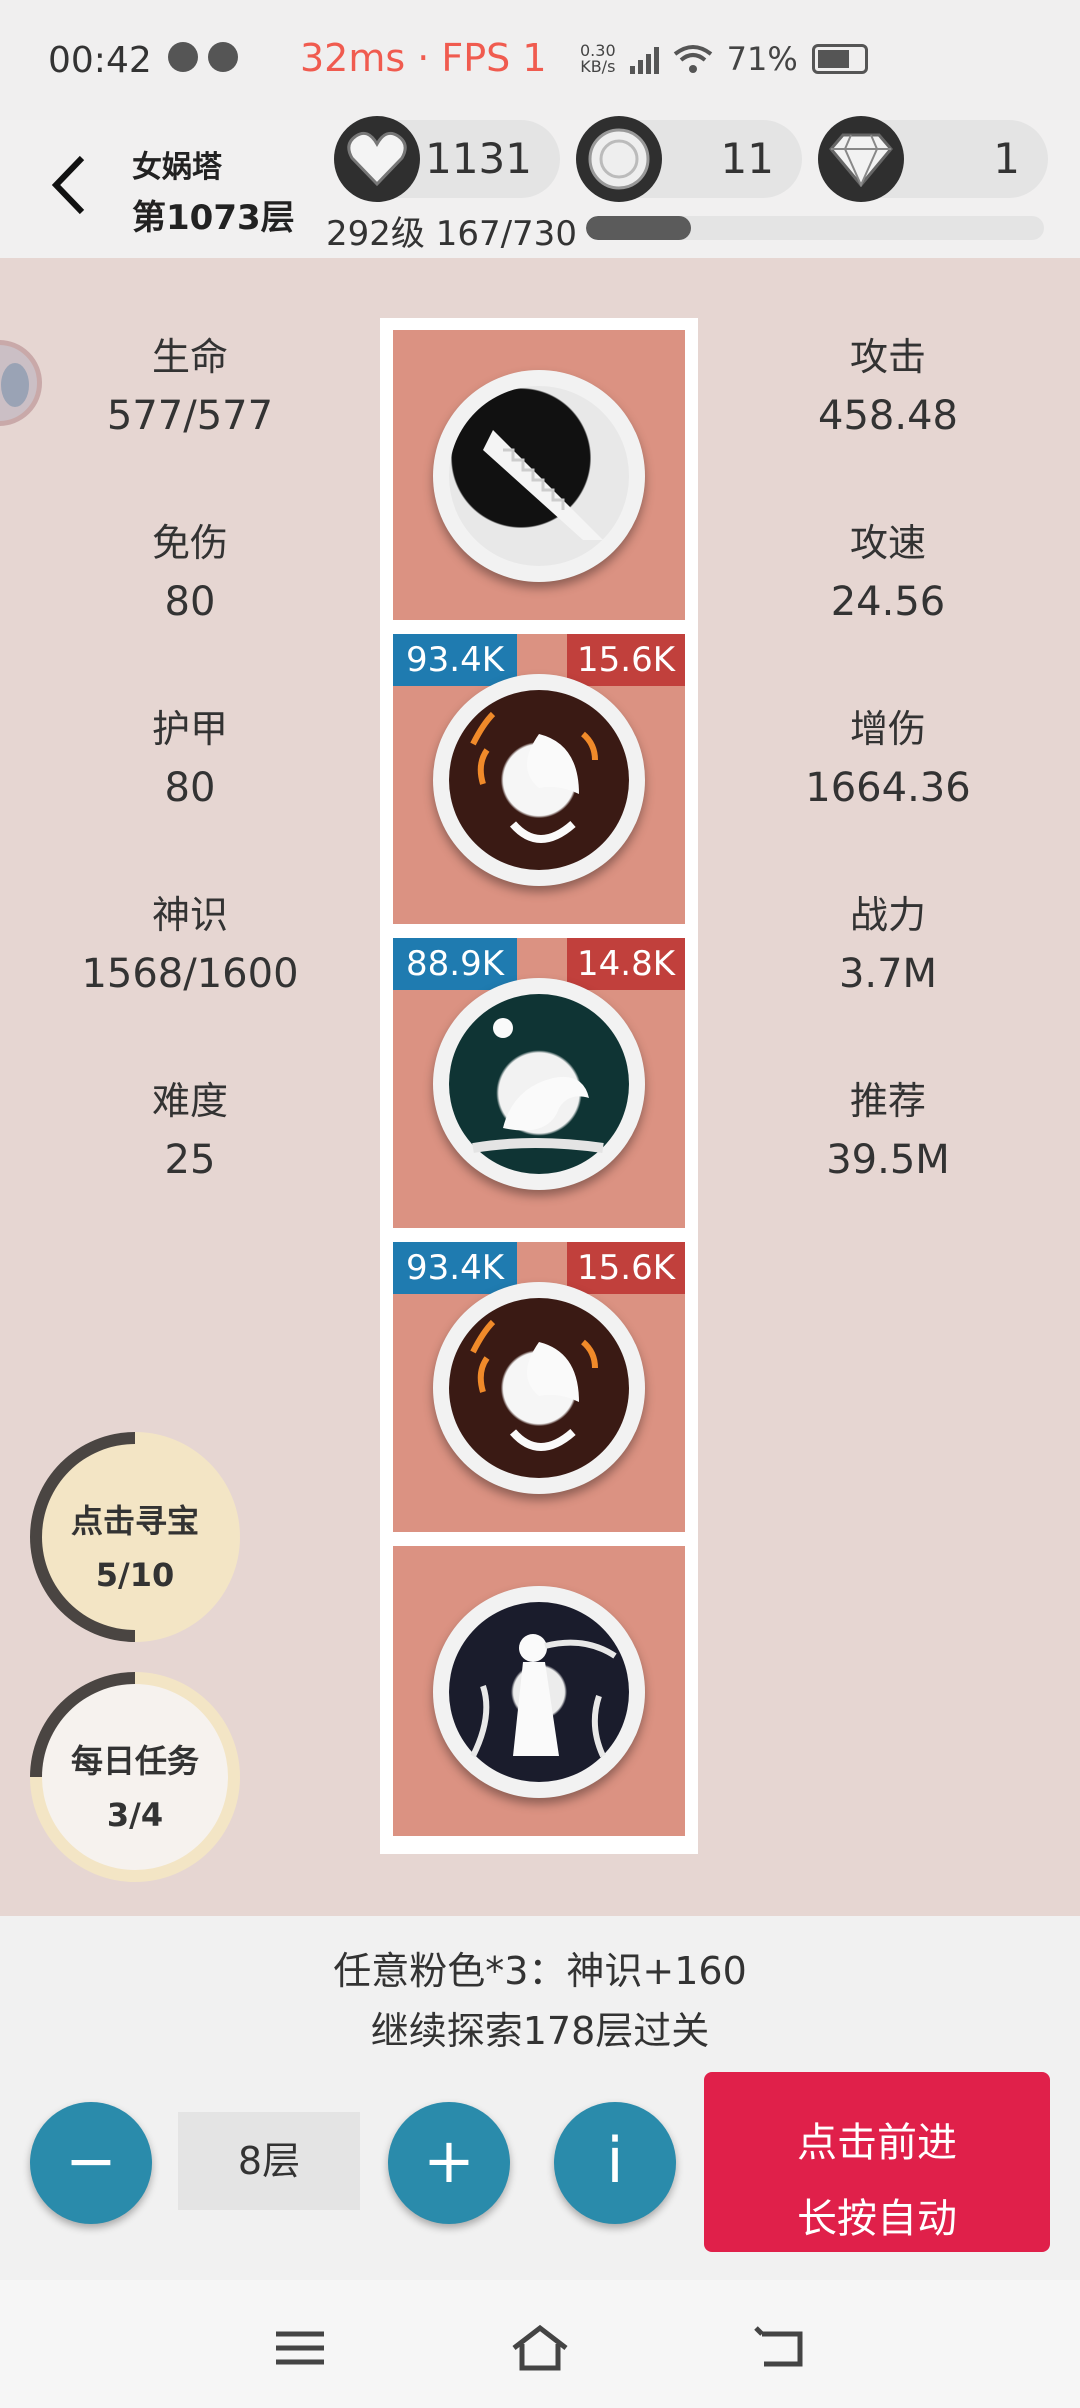  What do you see at coordinates (888, 416) in the screenshot?
I see `stat-value: 458.48` at bounding box center [888, 416].